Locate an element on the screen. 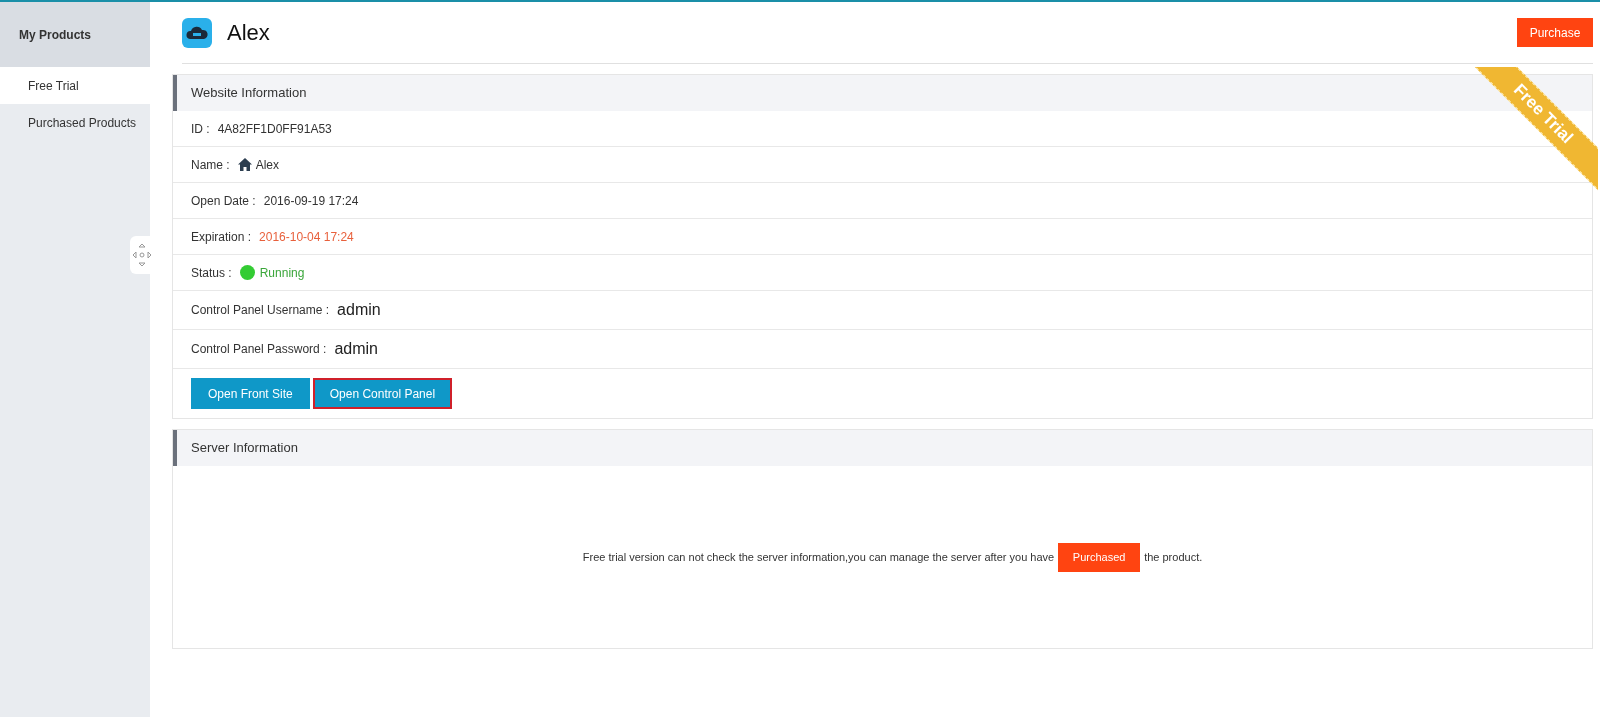 Image resolution: width=1600 pixels, height=717 pixels. field-value: 4A82FF1D0FF91A53 is located at coordinates (274, 129).